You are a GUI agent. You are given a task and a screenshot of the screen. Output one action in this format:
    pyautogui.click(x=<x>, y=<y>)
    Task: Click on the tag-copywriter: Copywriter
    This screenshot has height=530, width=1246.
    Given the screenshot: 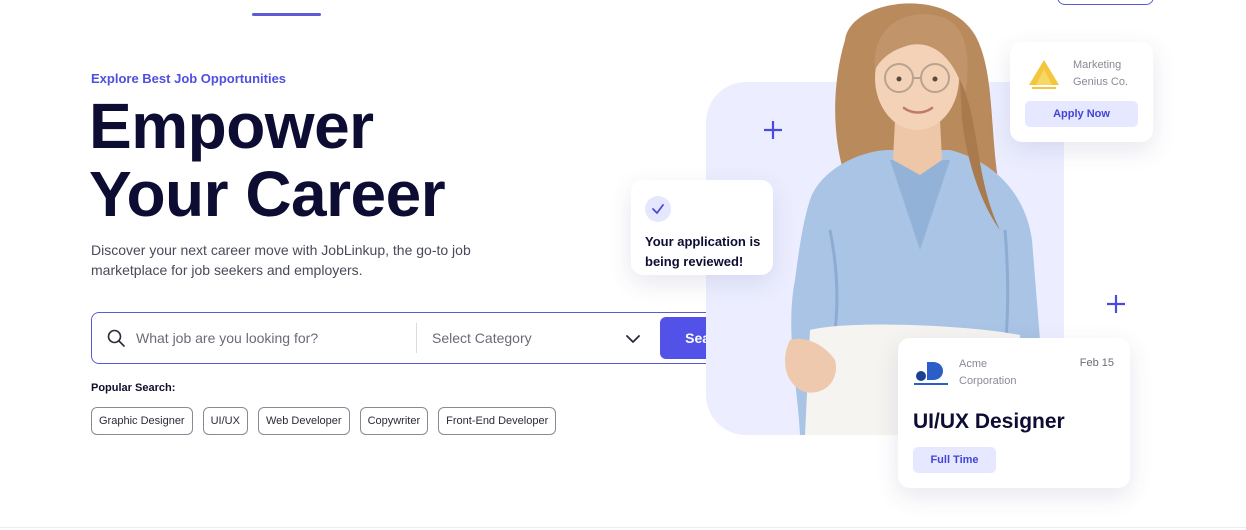 What is the action you would take?
    pyautogui.click(x=394, y=421)
    